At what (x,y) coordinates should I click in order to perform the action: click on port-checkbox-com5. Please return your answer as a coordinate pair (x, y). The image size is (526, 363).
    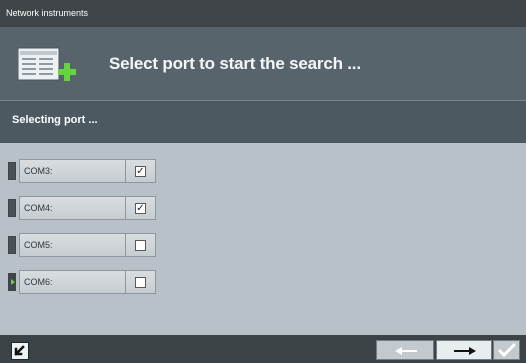
    Looking at the image, I should click on (140, 245).